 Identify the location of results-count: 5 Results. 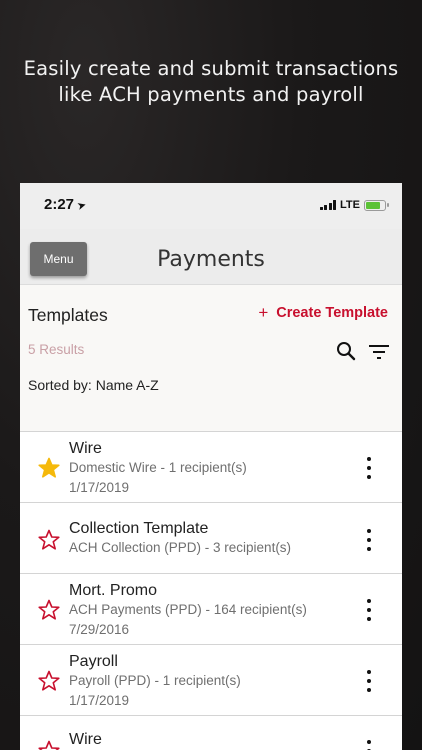
(56, 349).